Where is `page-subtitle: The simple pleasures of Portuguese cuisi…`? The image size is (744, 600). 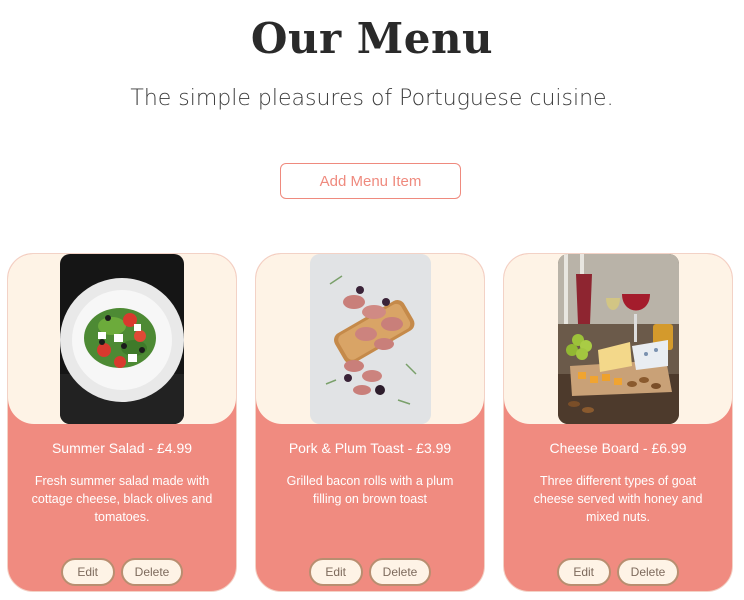
page-subtitle: The simple pleasures of Portuguese cuisi… is located at coordinates (372, 98).